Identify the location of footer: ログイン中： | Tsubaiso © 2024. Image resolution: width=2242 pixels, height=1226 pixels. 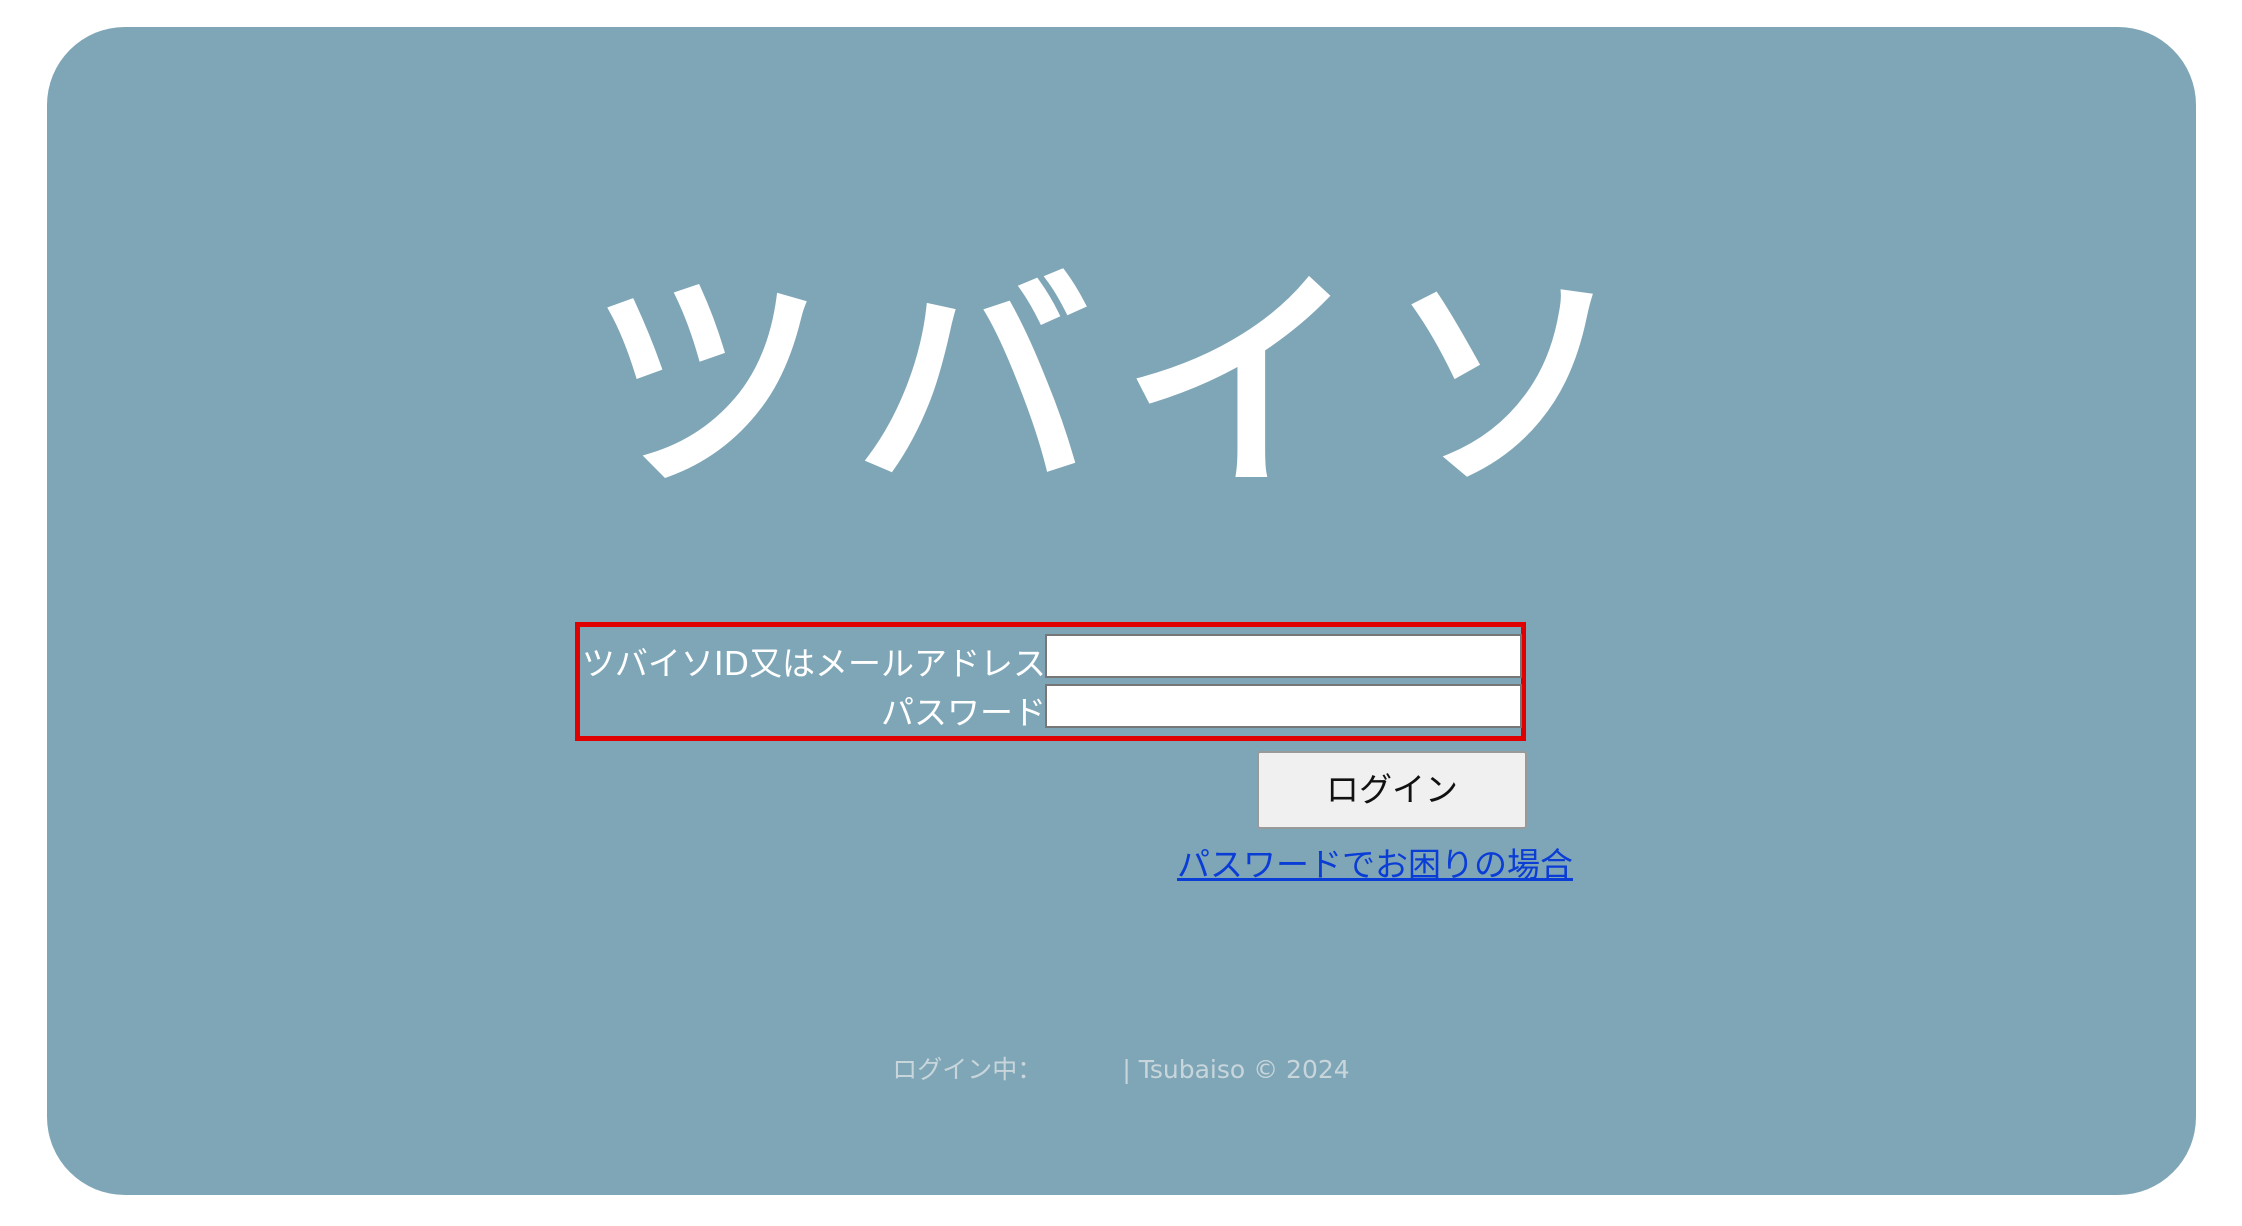
(1121, 1068).